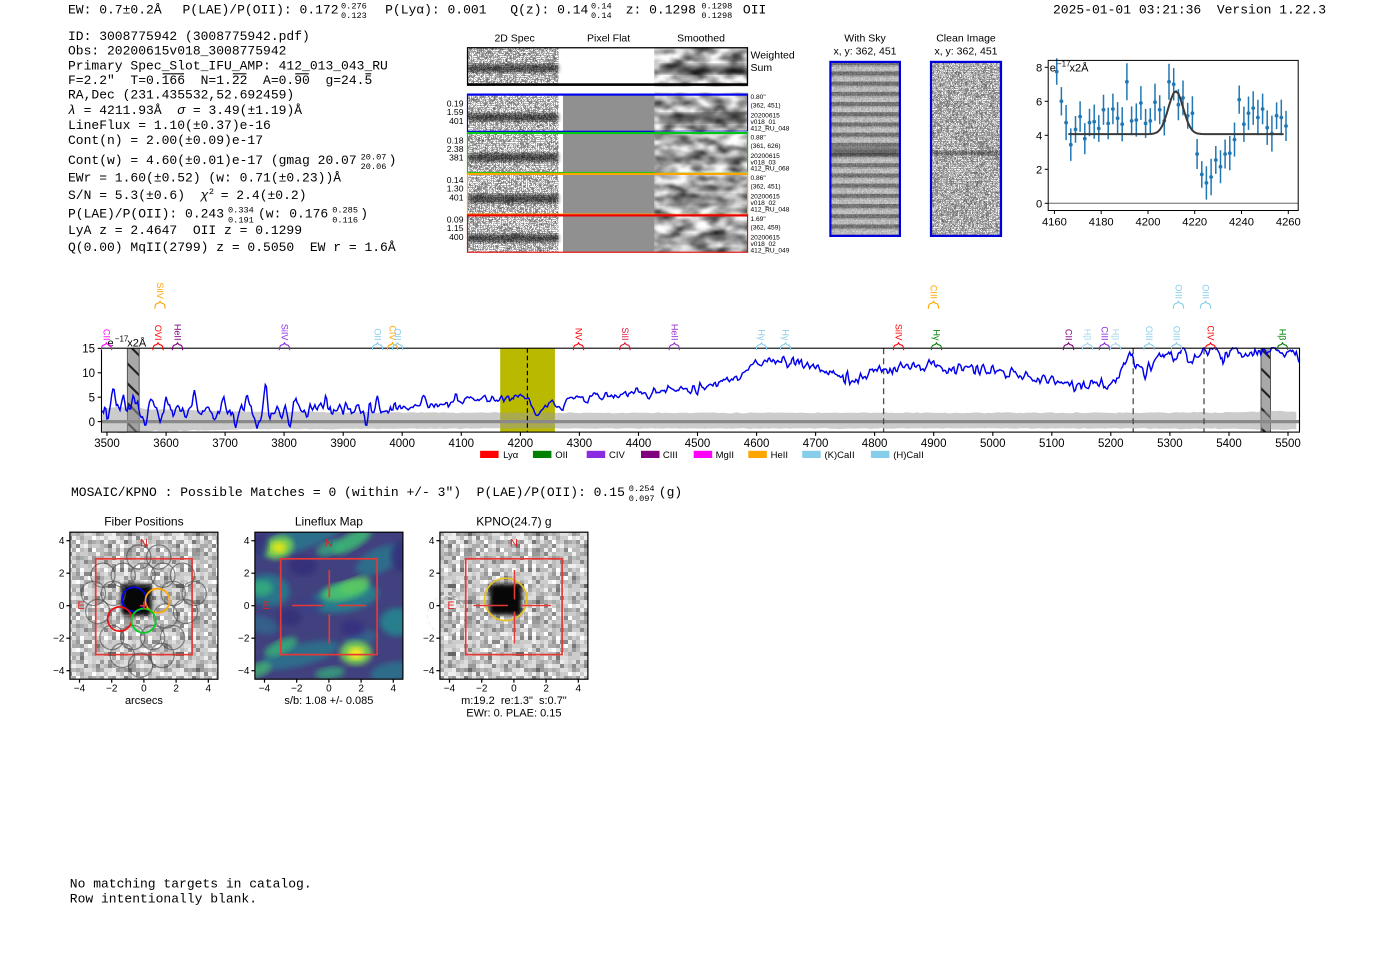 Image resolution: width=1400 pixels, height=953 pixels. I want to click on svg-text: Cont(n) = 2.00(±0.09)e-17, so click(165, 140).